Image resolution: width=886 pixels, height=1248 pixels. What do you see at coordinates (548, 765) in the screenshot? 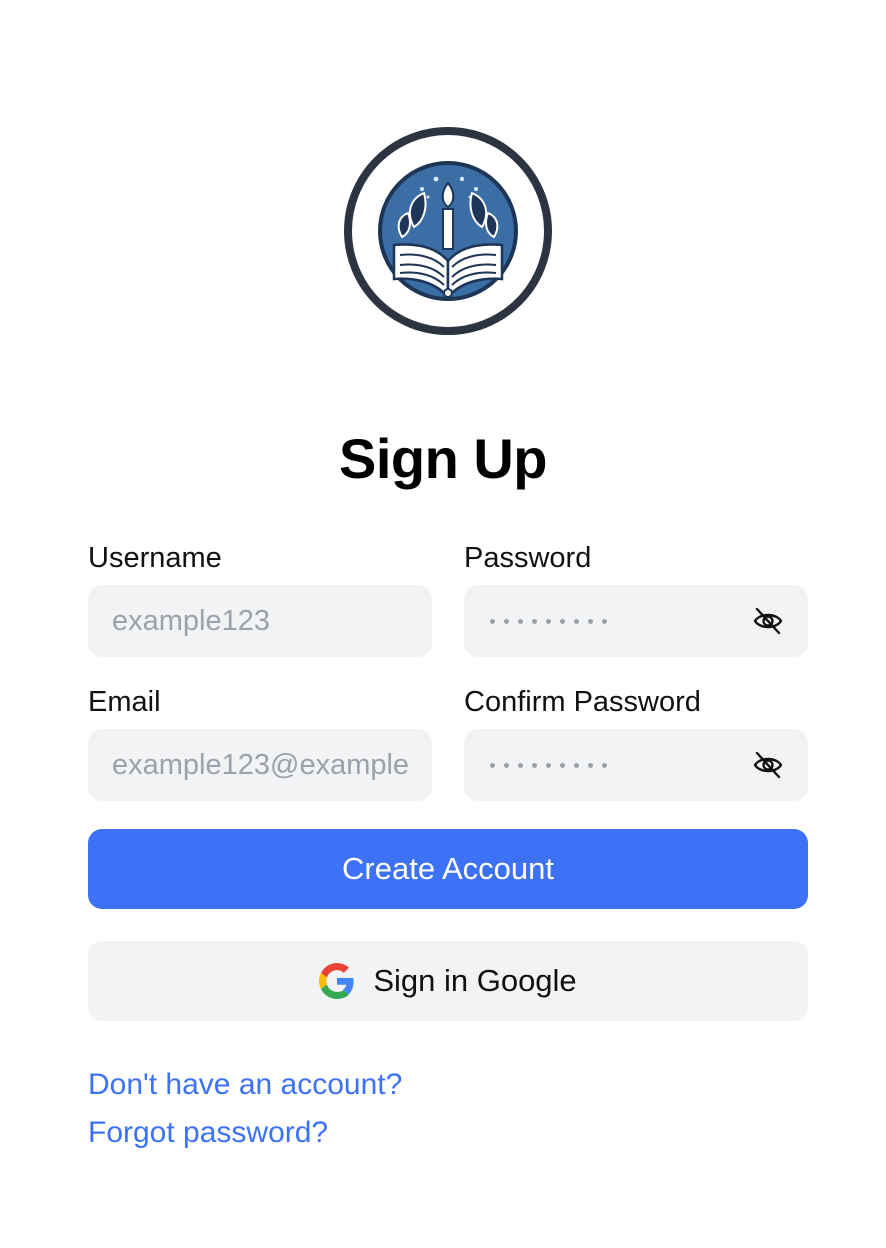
I see `confirm-password-masked-value` at bounding box center [548, 765].